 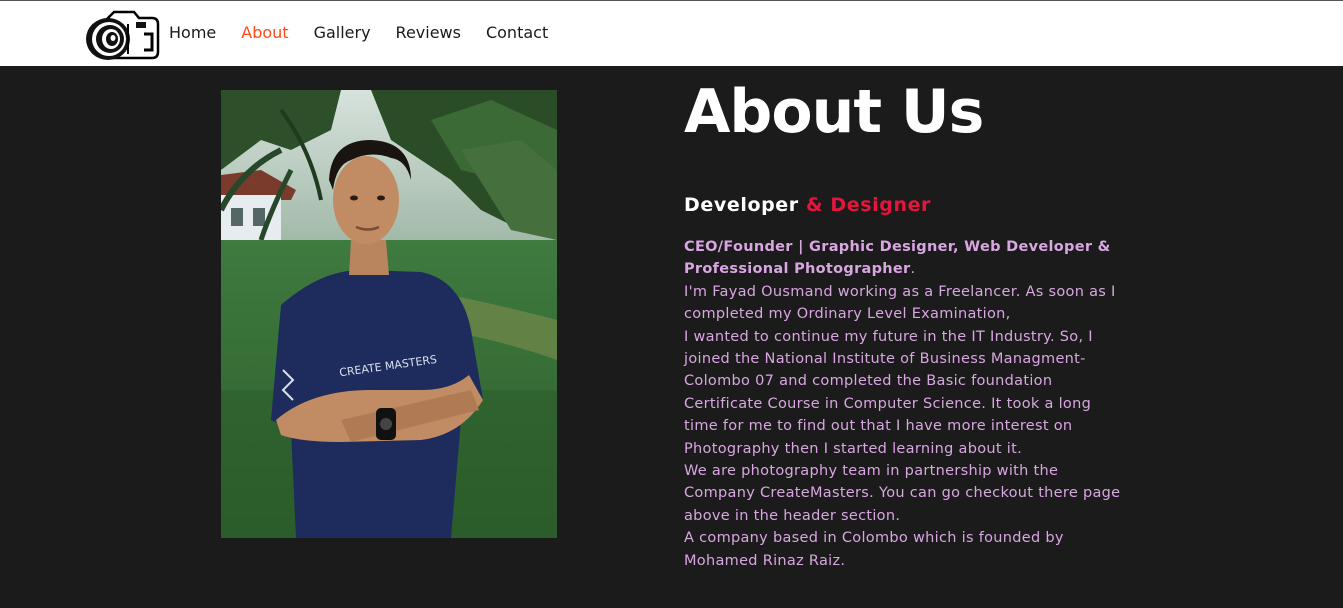 What do you see at coordinates (264, 32) in the screenshot?
I see `nav-about-link: About` at bounding box center [264, 32].